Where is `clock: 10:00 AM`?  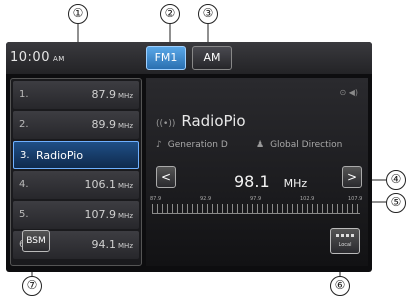 clock: 10:00 AM is located at coordinates (37, 57).